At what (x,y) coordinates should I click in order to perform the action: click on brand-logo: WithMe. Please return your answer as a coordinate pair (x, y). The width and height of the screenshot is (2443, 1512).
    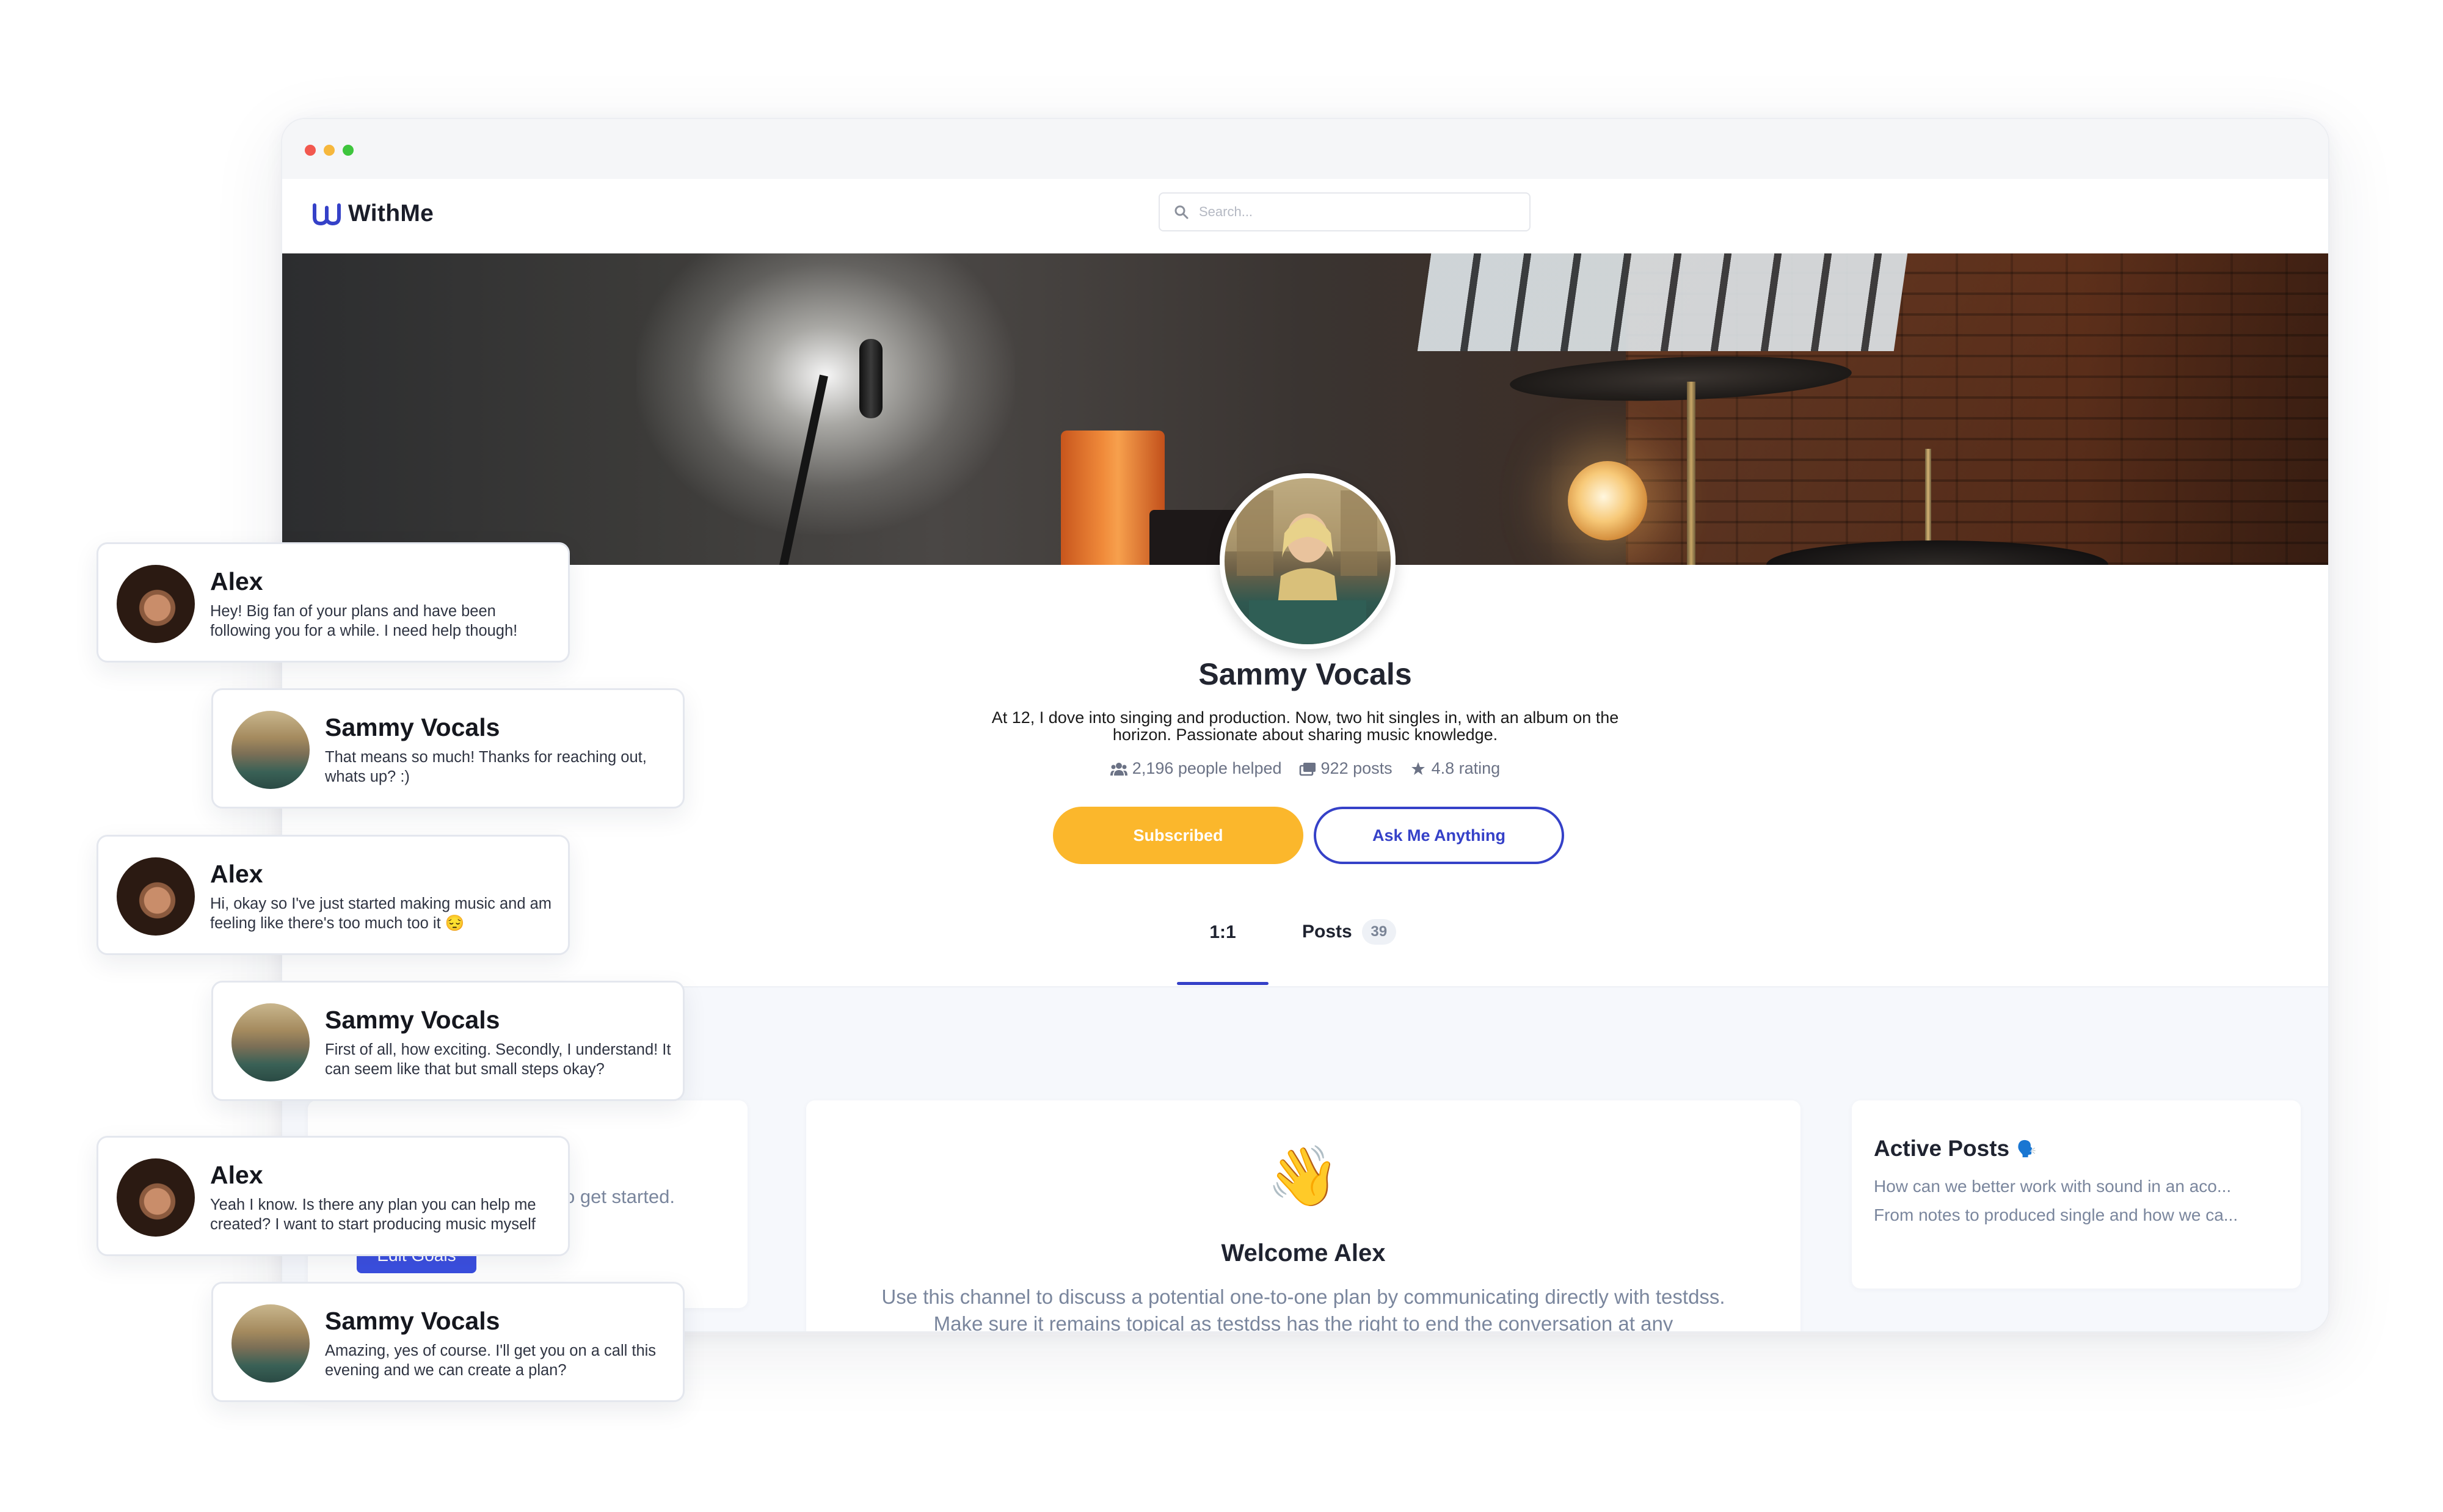
    Looking at the image, I should click on (374, 214).